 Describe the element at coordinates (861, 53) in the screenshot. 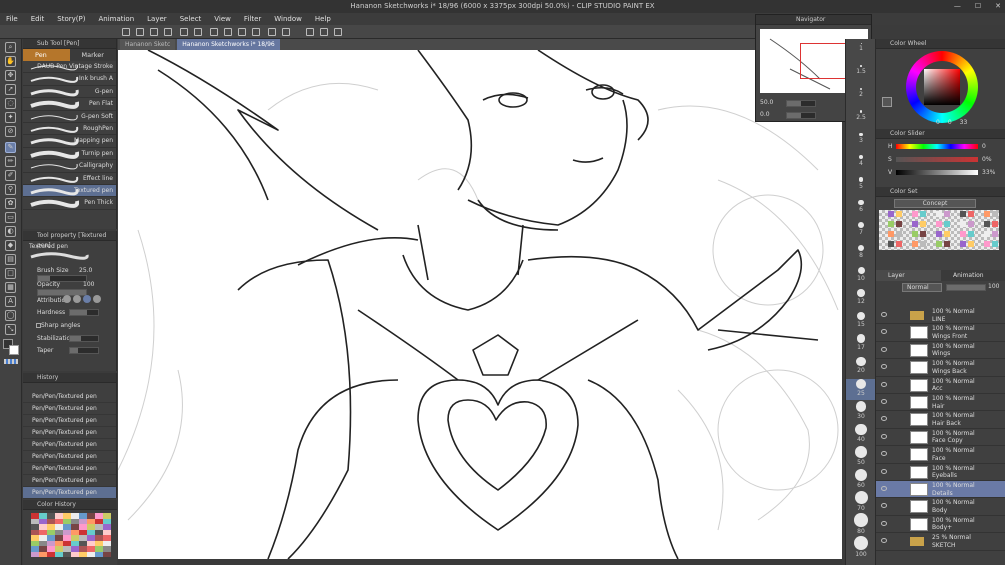

I see `brush-size-preset: 1` at that location.